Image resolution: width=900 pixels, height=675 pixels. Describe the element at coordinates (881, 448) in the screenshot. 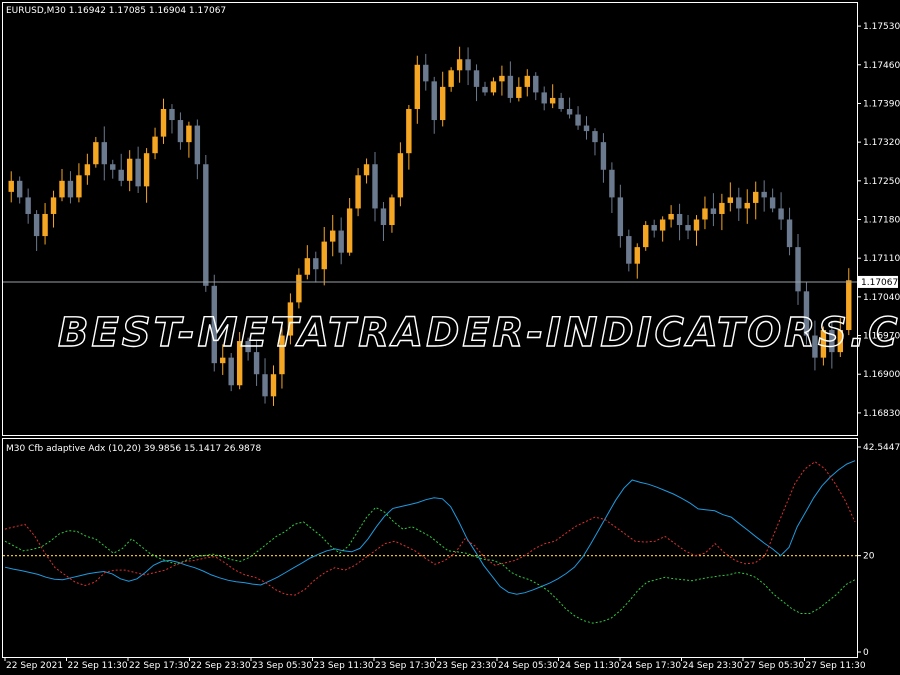

I see `ind-y-tick-label: 42.5447` at that location.